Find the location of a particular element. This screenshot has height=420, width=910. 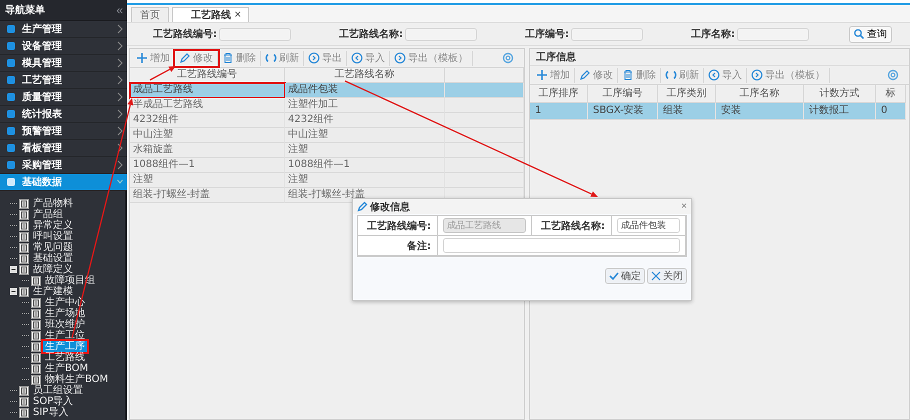

column-header: 工艺路线名称 is located at coordinates (365, 75).